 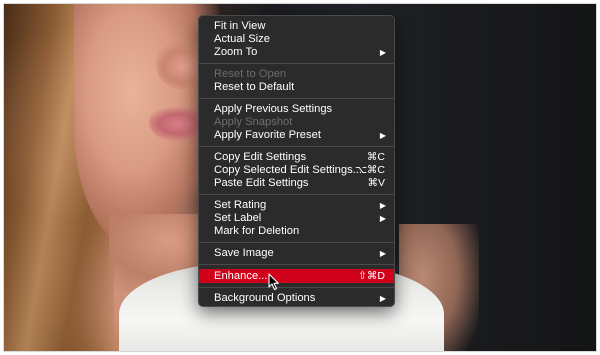 What do you see at coordinates (236, 52) in the screenshot?
I see `menu-item-label: Zoom To` at bounding box center [236, 52].